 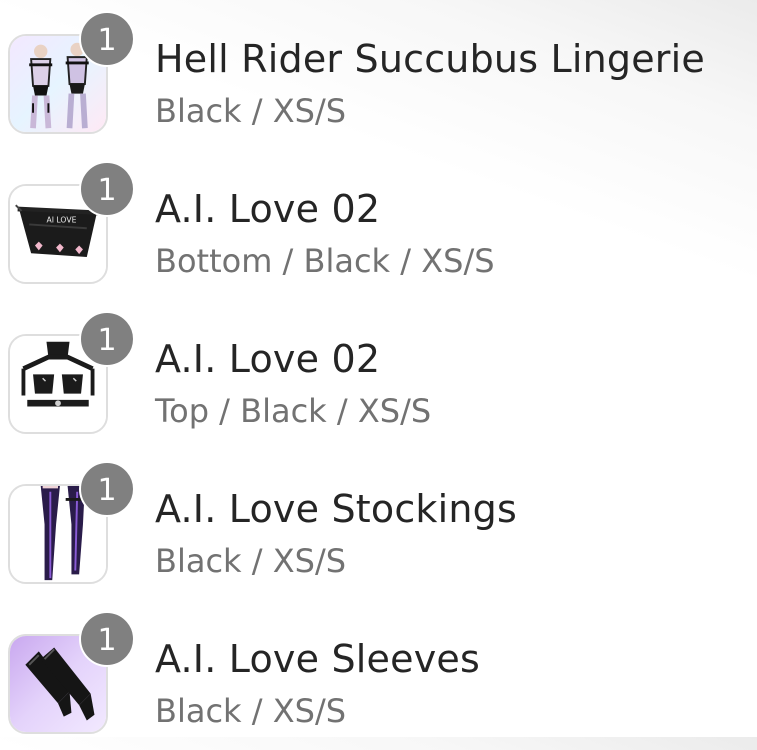 I want to click on product-title: A.I. Love Stockings, so click(x=336, y=509).